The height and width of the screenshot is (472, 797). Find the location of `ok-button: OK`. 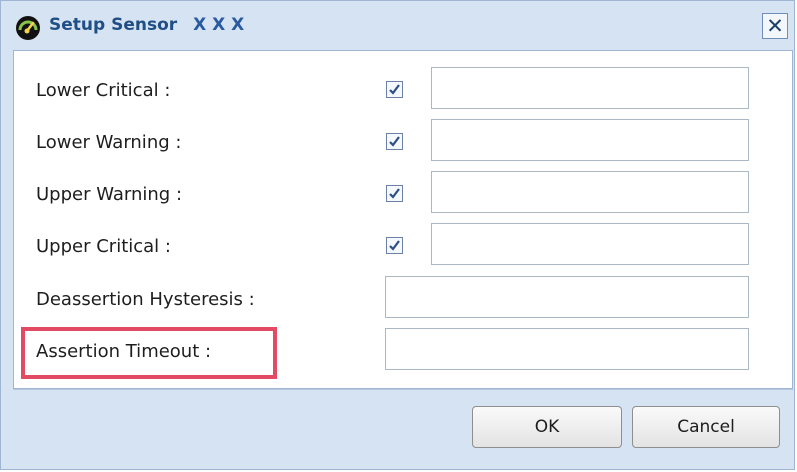

ok-button: OK is located at coordinates (547, 427).